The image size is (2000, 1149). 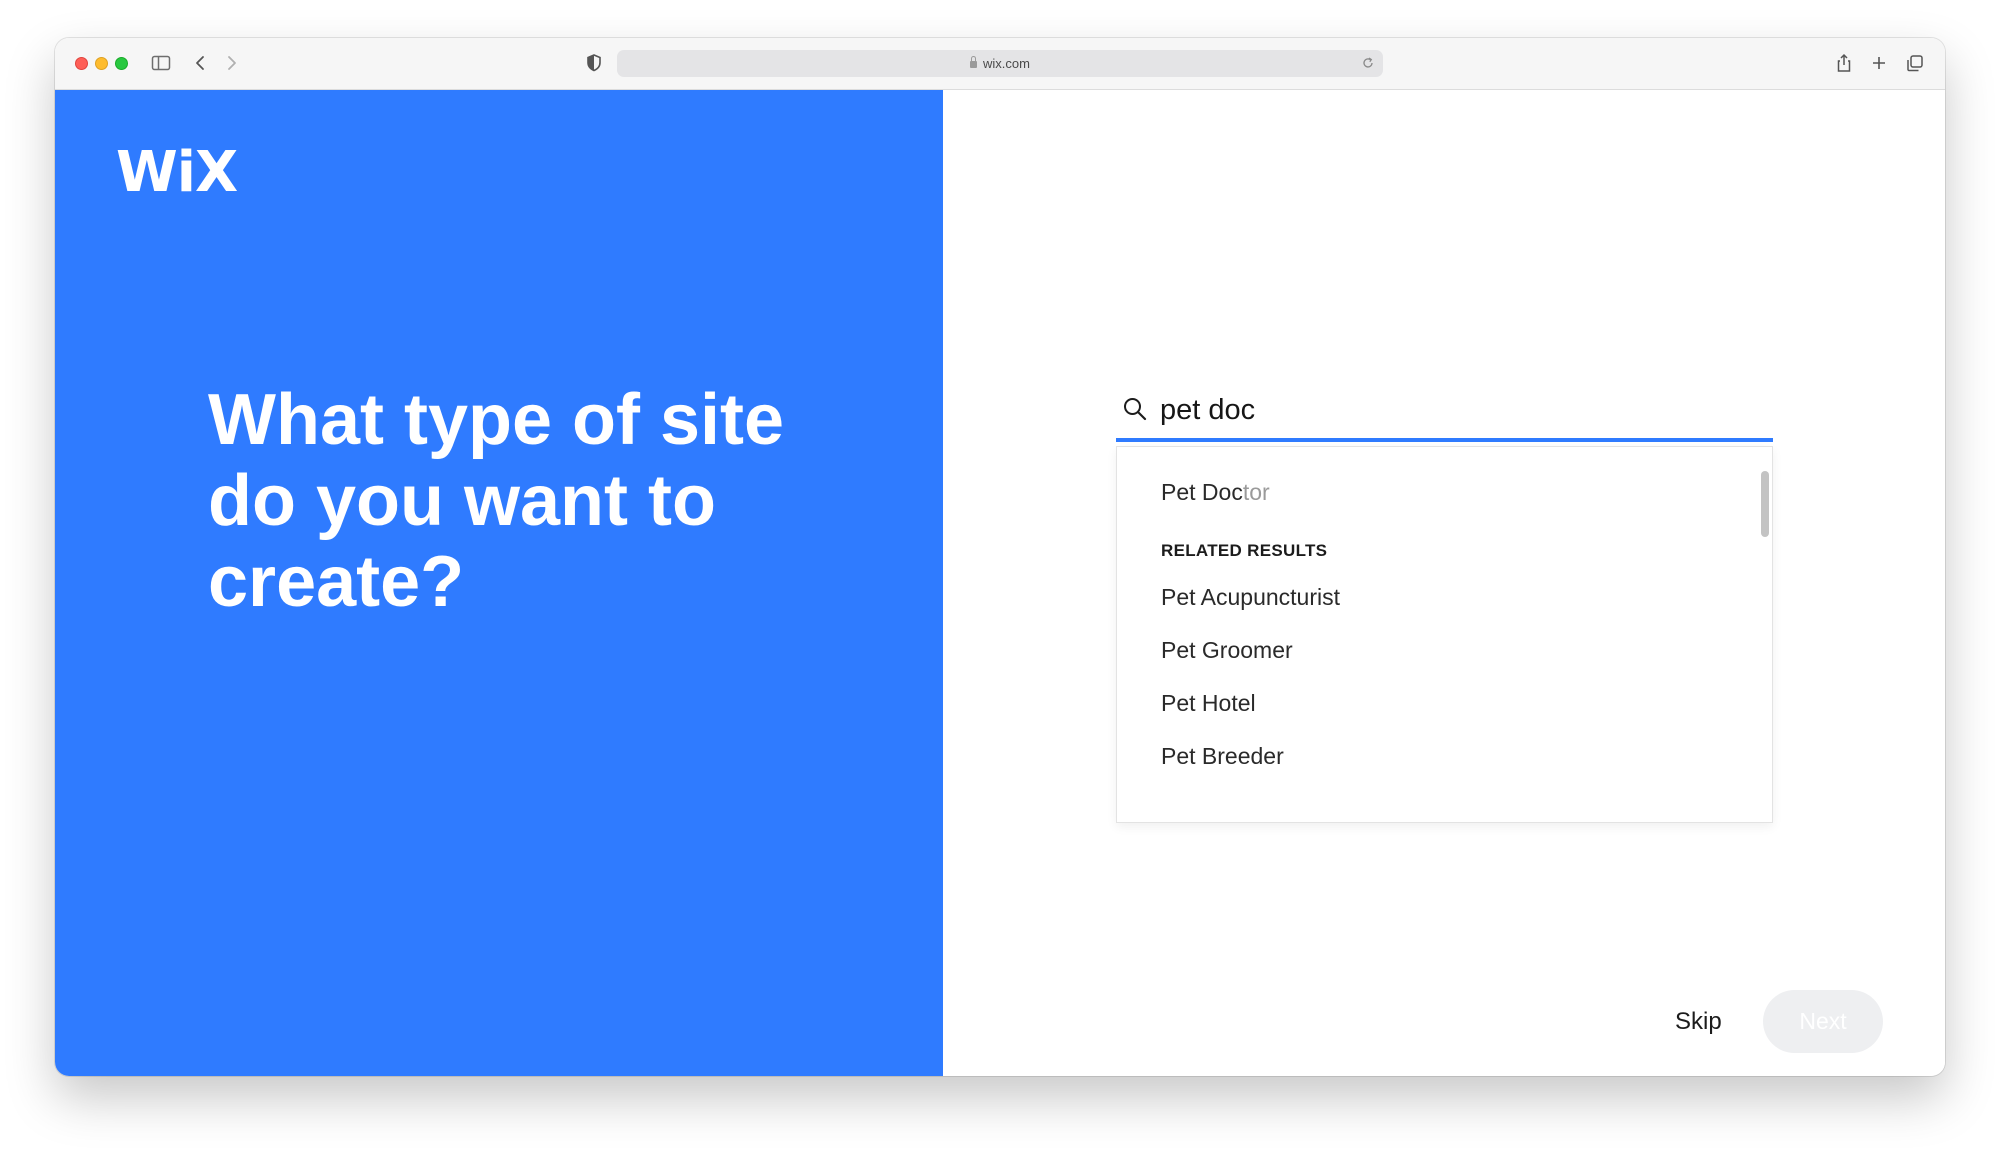 I want to click on dropdown-scrollbar, so click(x=1765, y=504).